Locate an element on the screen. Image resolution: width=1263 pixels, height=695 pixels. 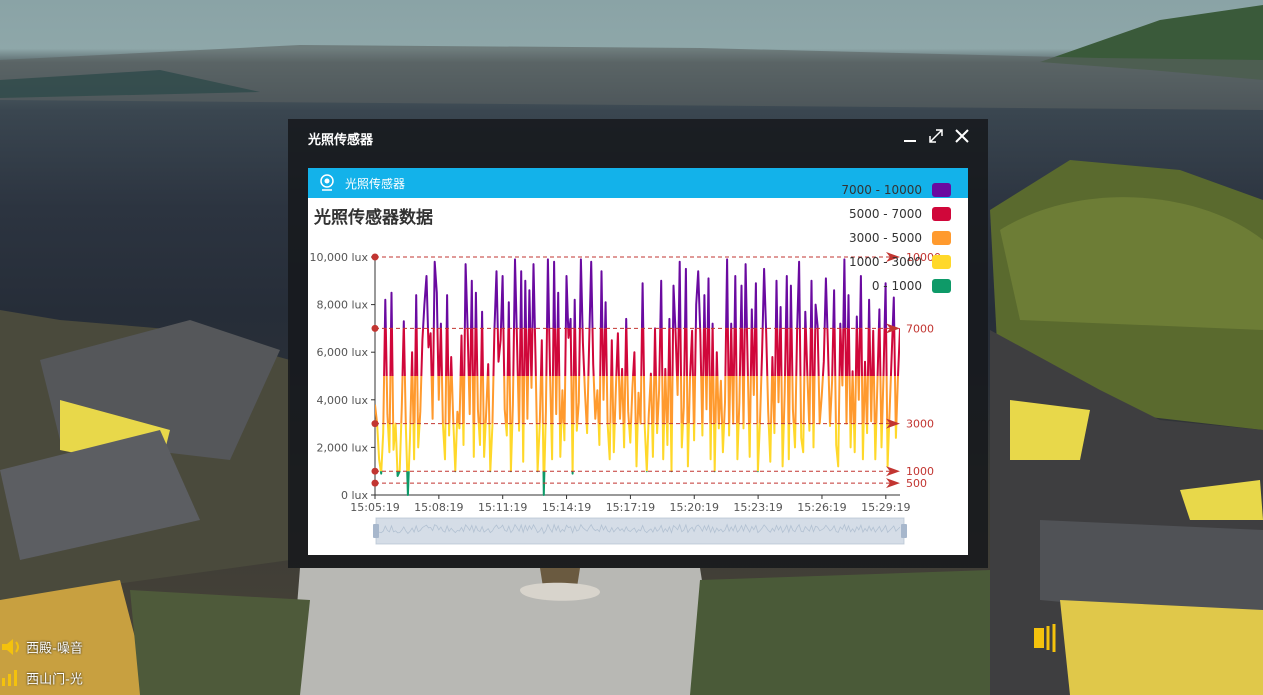
data-zoom-selection is located at coordinates (640, 531).